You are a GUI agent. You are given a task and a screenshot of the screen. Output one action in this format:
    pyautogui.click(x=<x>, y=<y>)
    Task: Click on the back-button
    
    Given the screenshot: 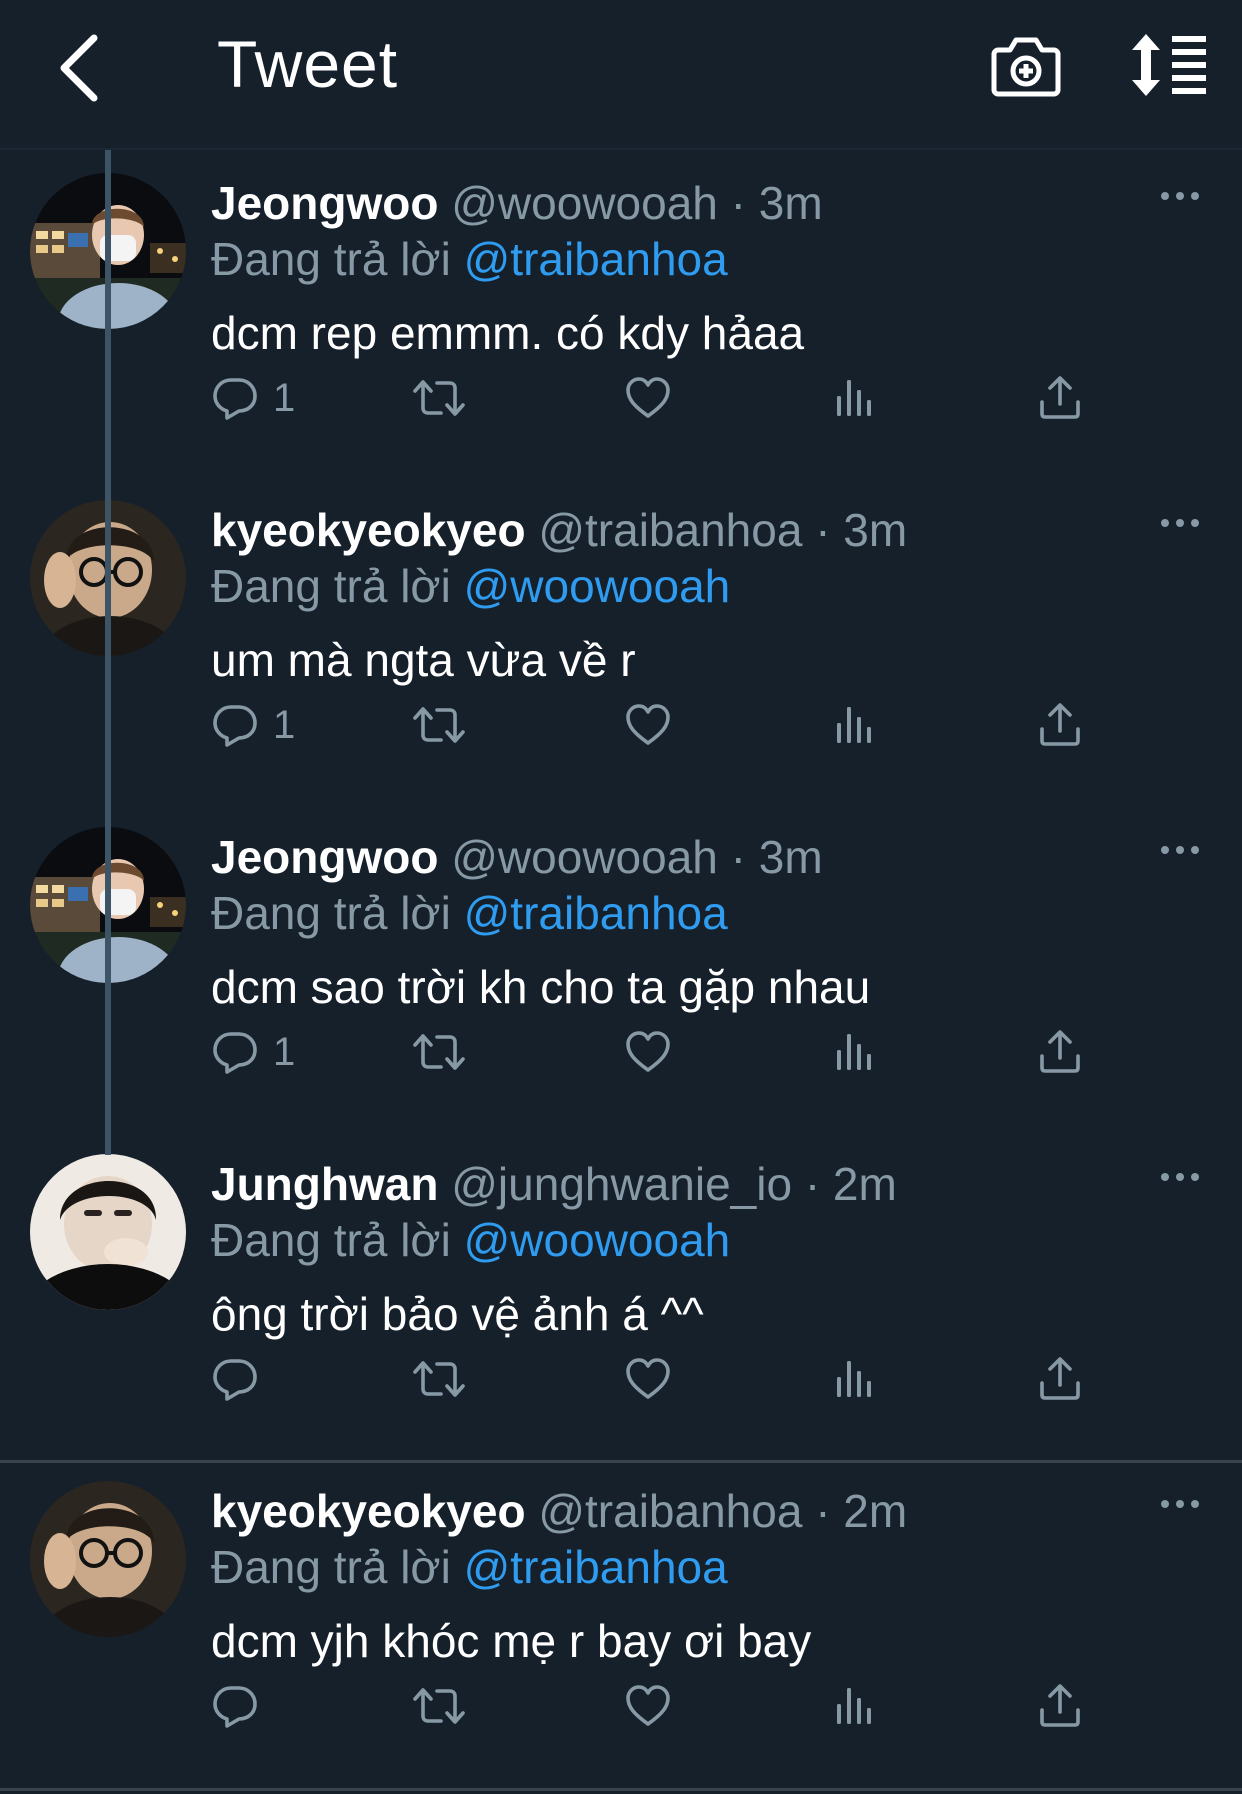 What is the action you would take?
    pyautogui.click(x=80, y=68)
    